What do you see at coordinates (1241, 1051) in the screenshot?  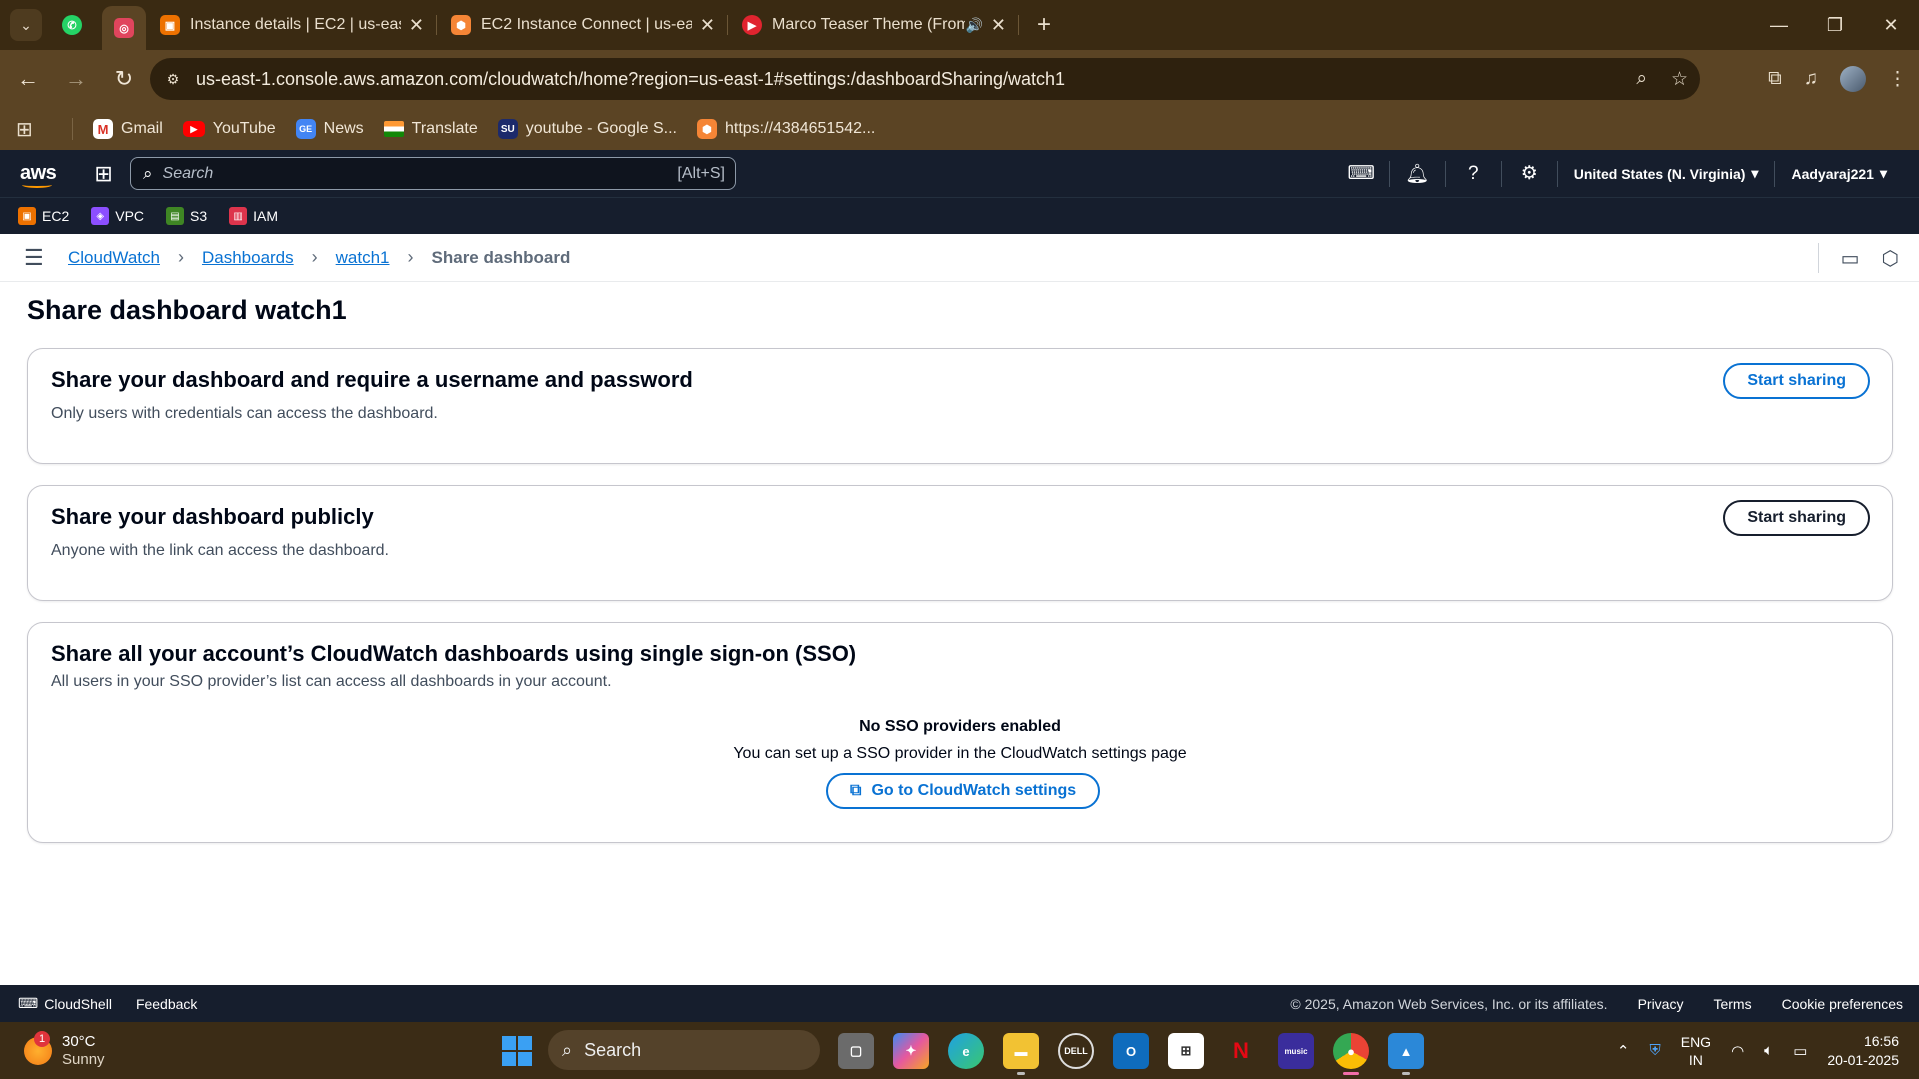 I see `netflix-icon: N` at bounding box center [1241, 1051].